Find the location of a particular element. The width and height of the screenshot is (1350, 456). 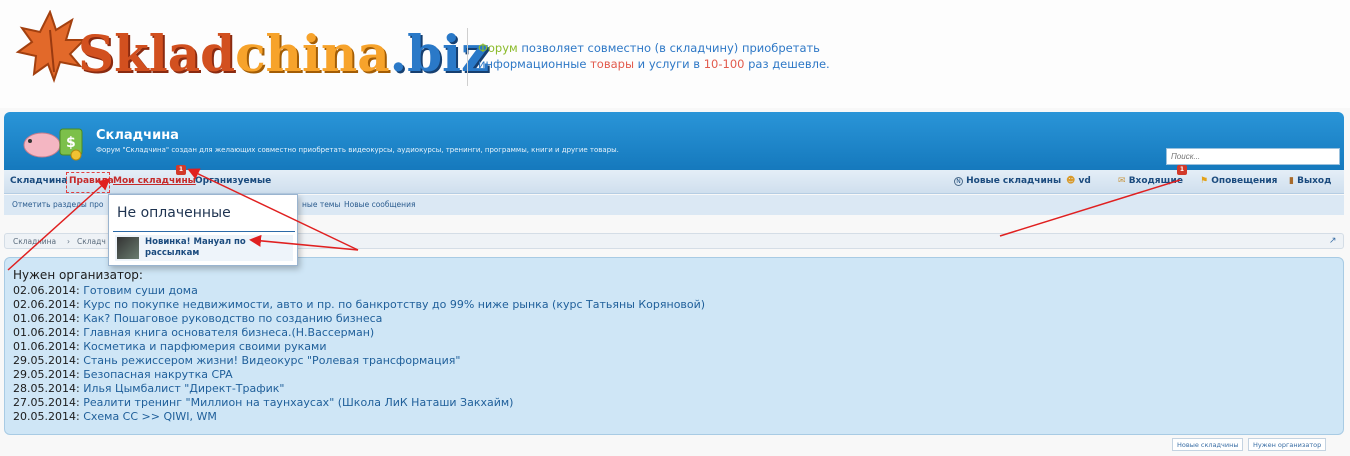

breadcrumb-item: Складчина is located at coordinates (34, 241).